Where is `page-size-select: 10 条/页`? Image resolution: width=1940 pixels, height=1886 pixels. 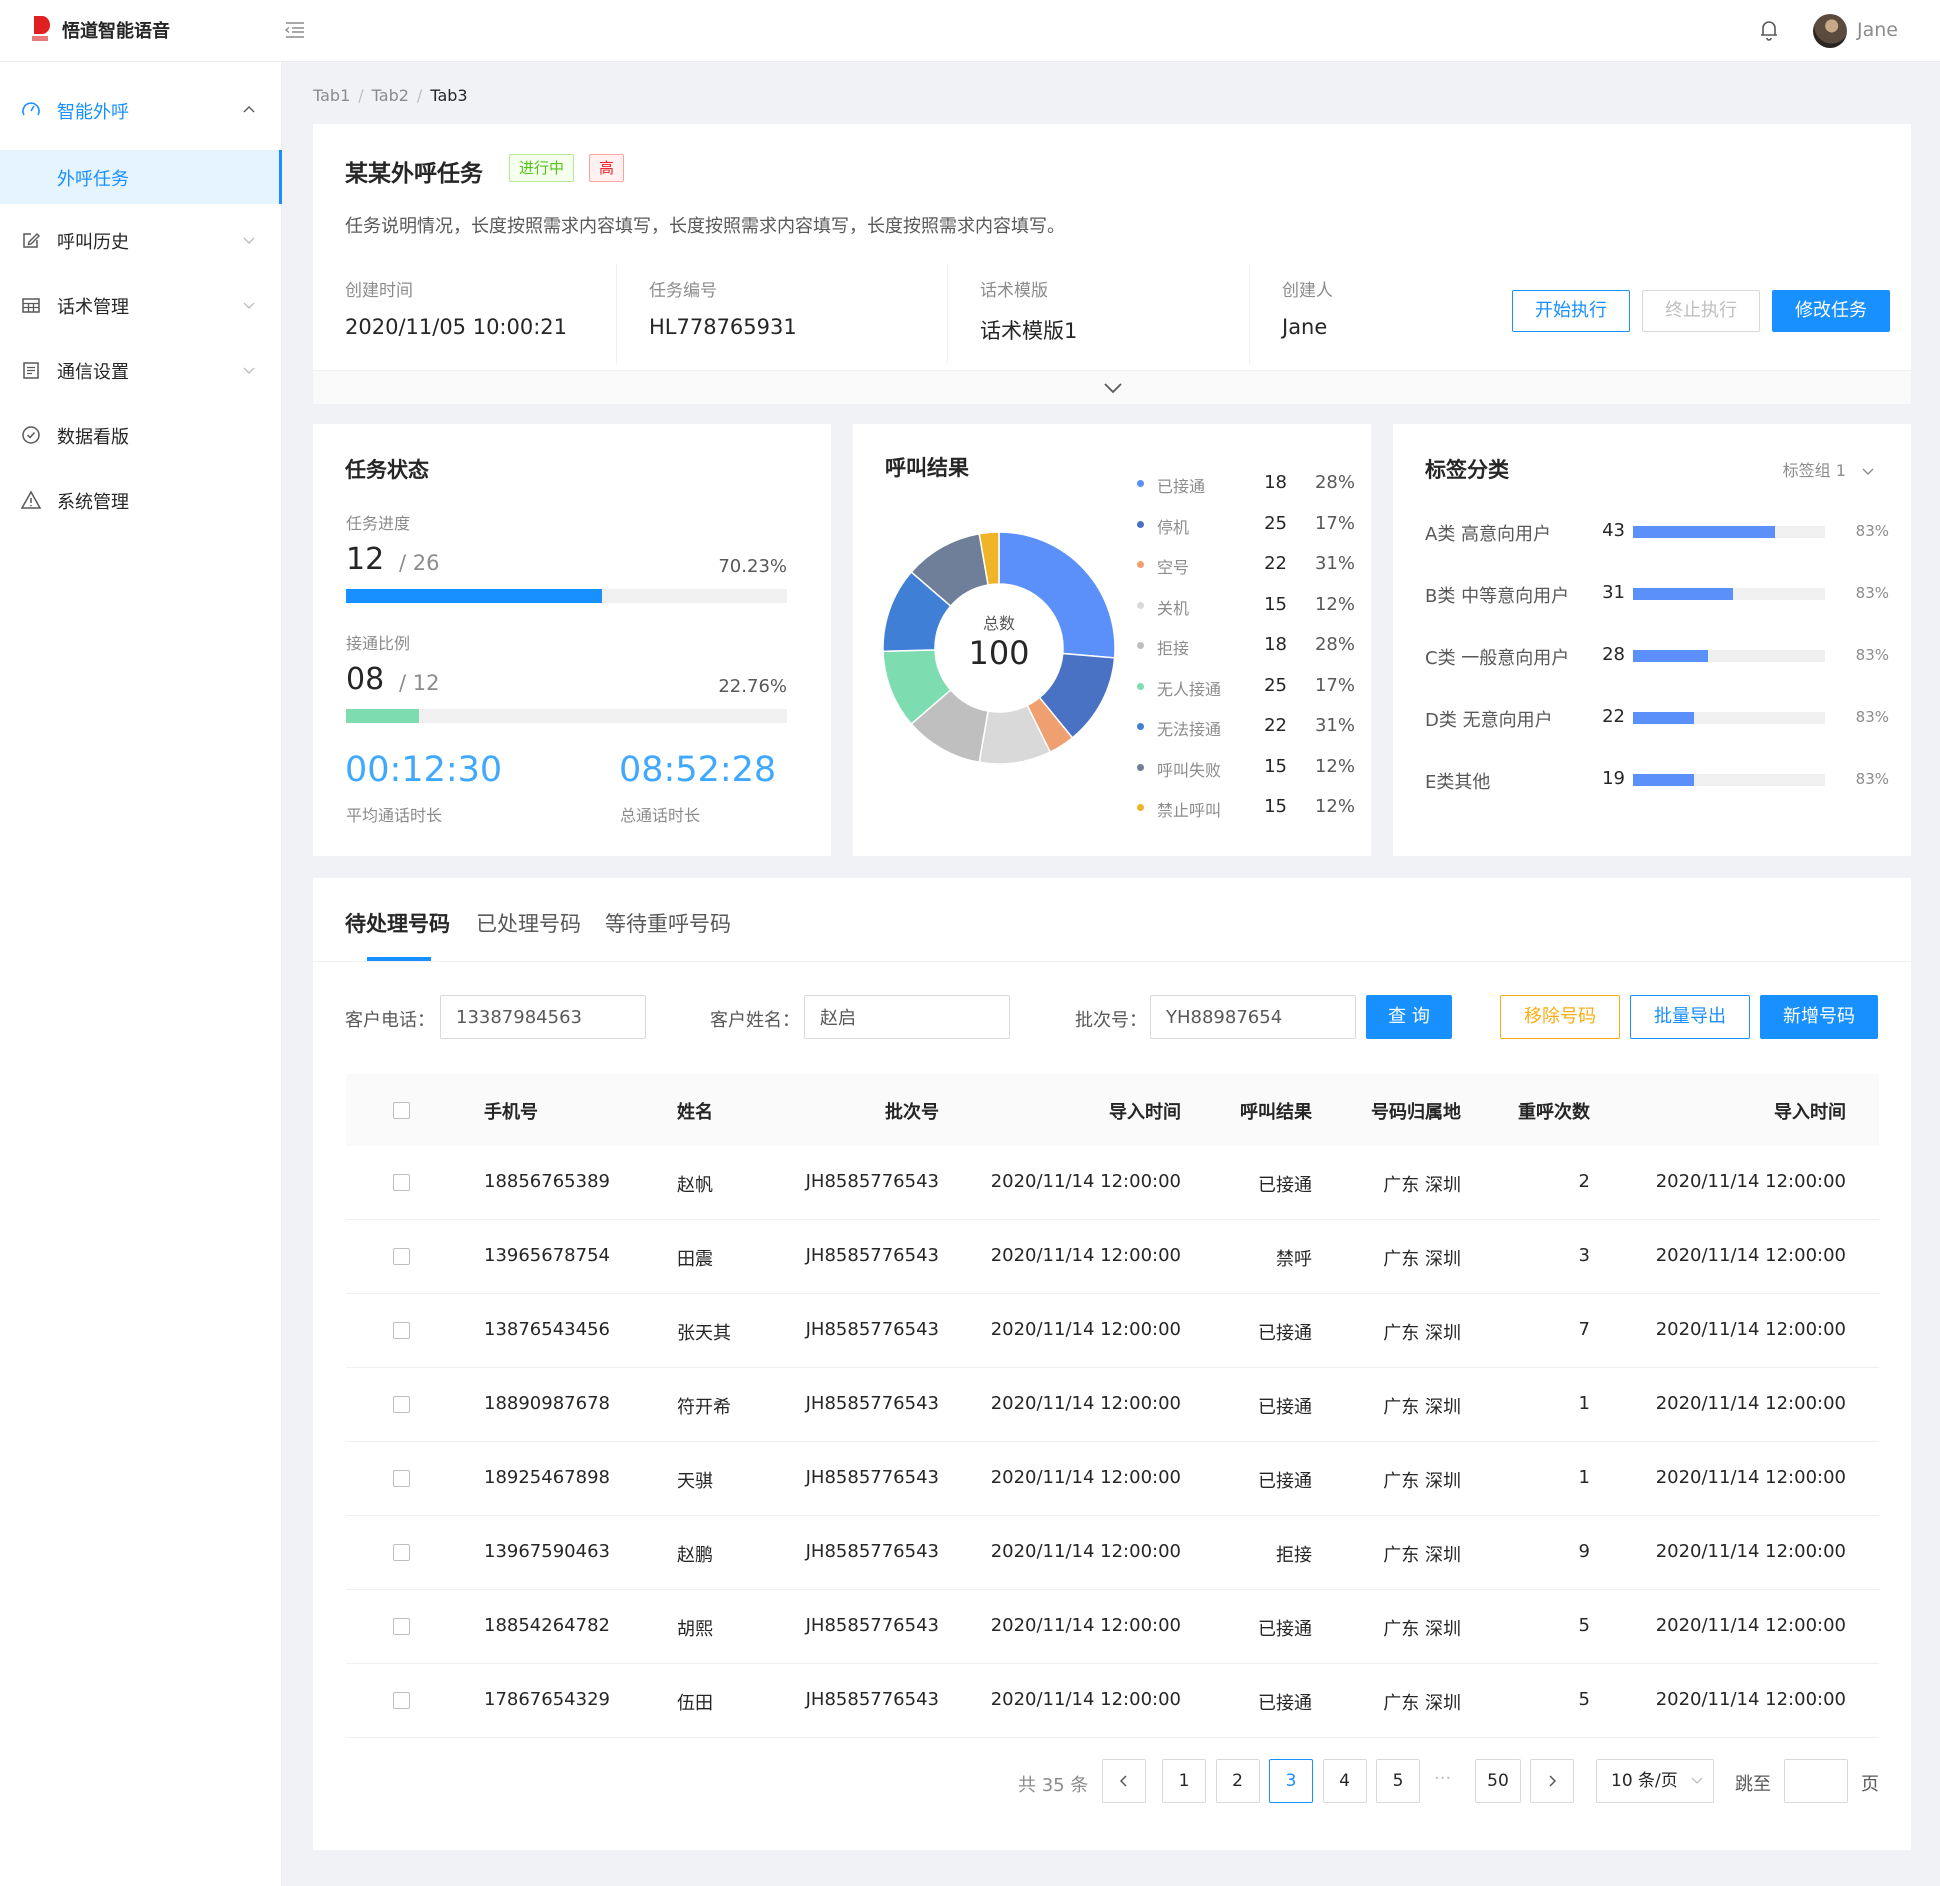 page-size-select: 10 条/页 is located at coordinates (1655, 1781).